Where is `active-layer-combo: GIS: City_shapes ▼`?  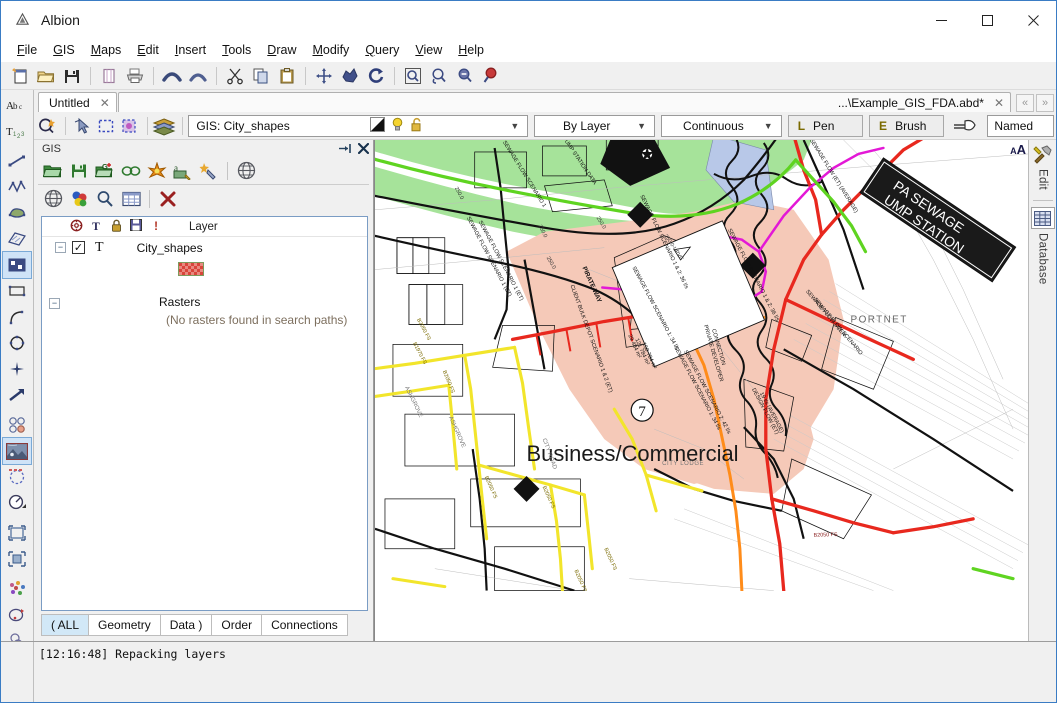 active-layer-combo: GIS: City_shapes ▼ is located at coordinates (358, 125).